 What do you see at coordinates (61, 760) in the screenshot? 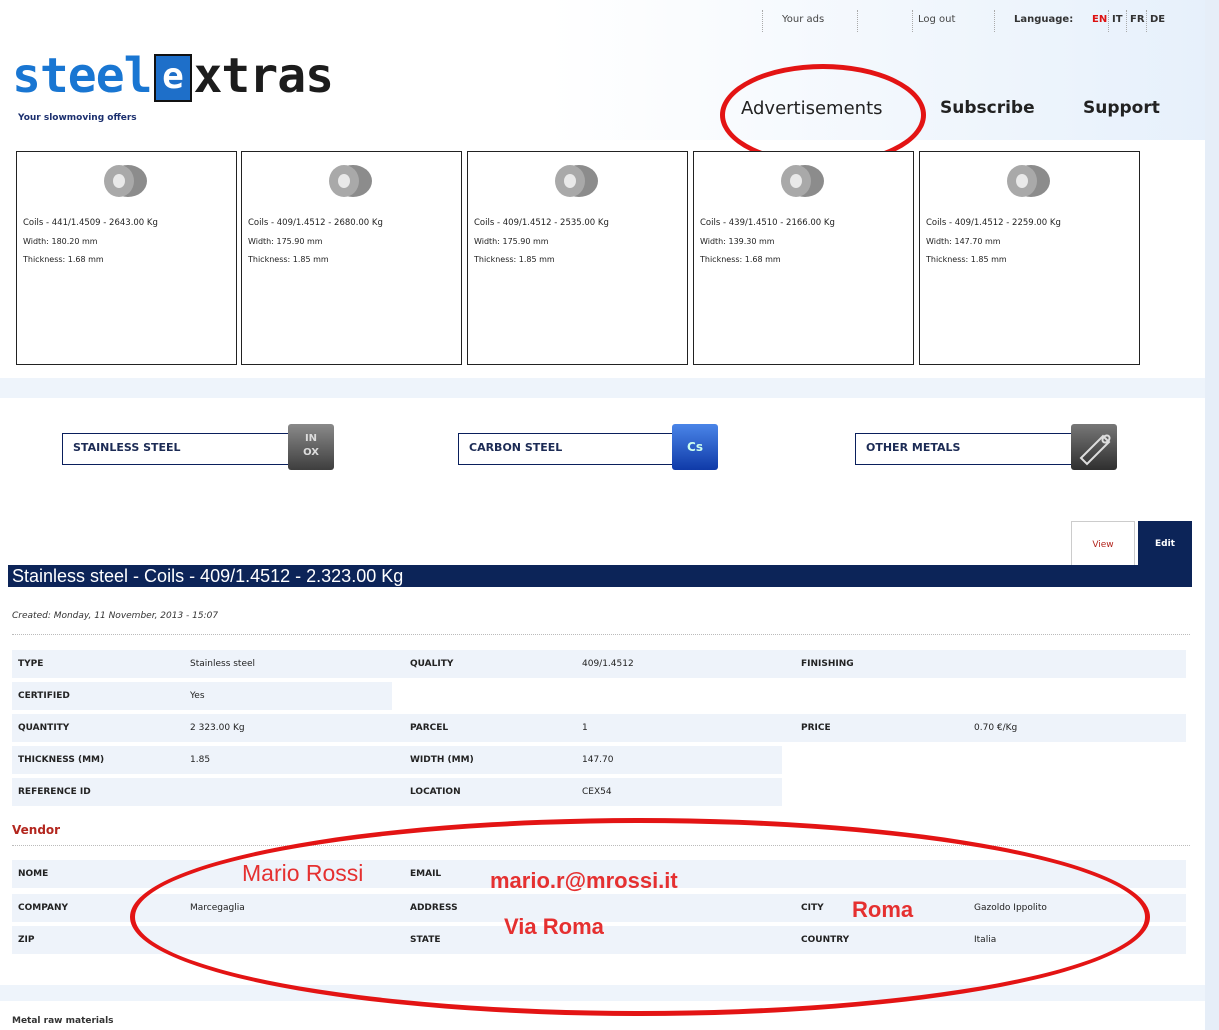
I see `thickness-label: THICKNESS (MM)` at bounding box center [61, 760].